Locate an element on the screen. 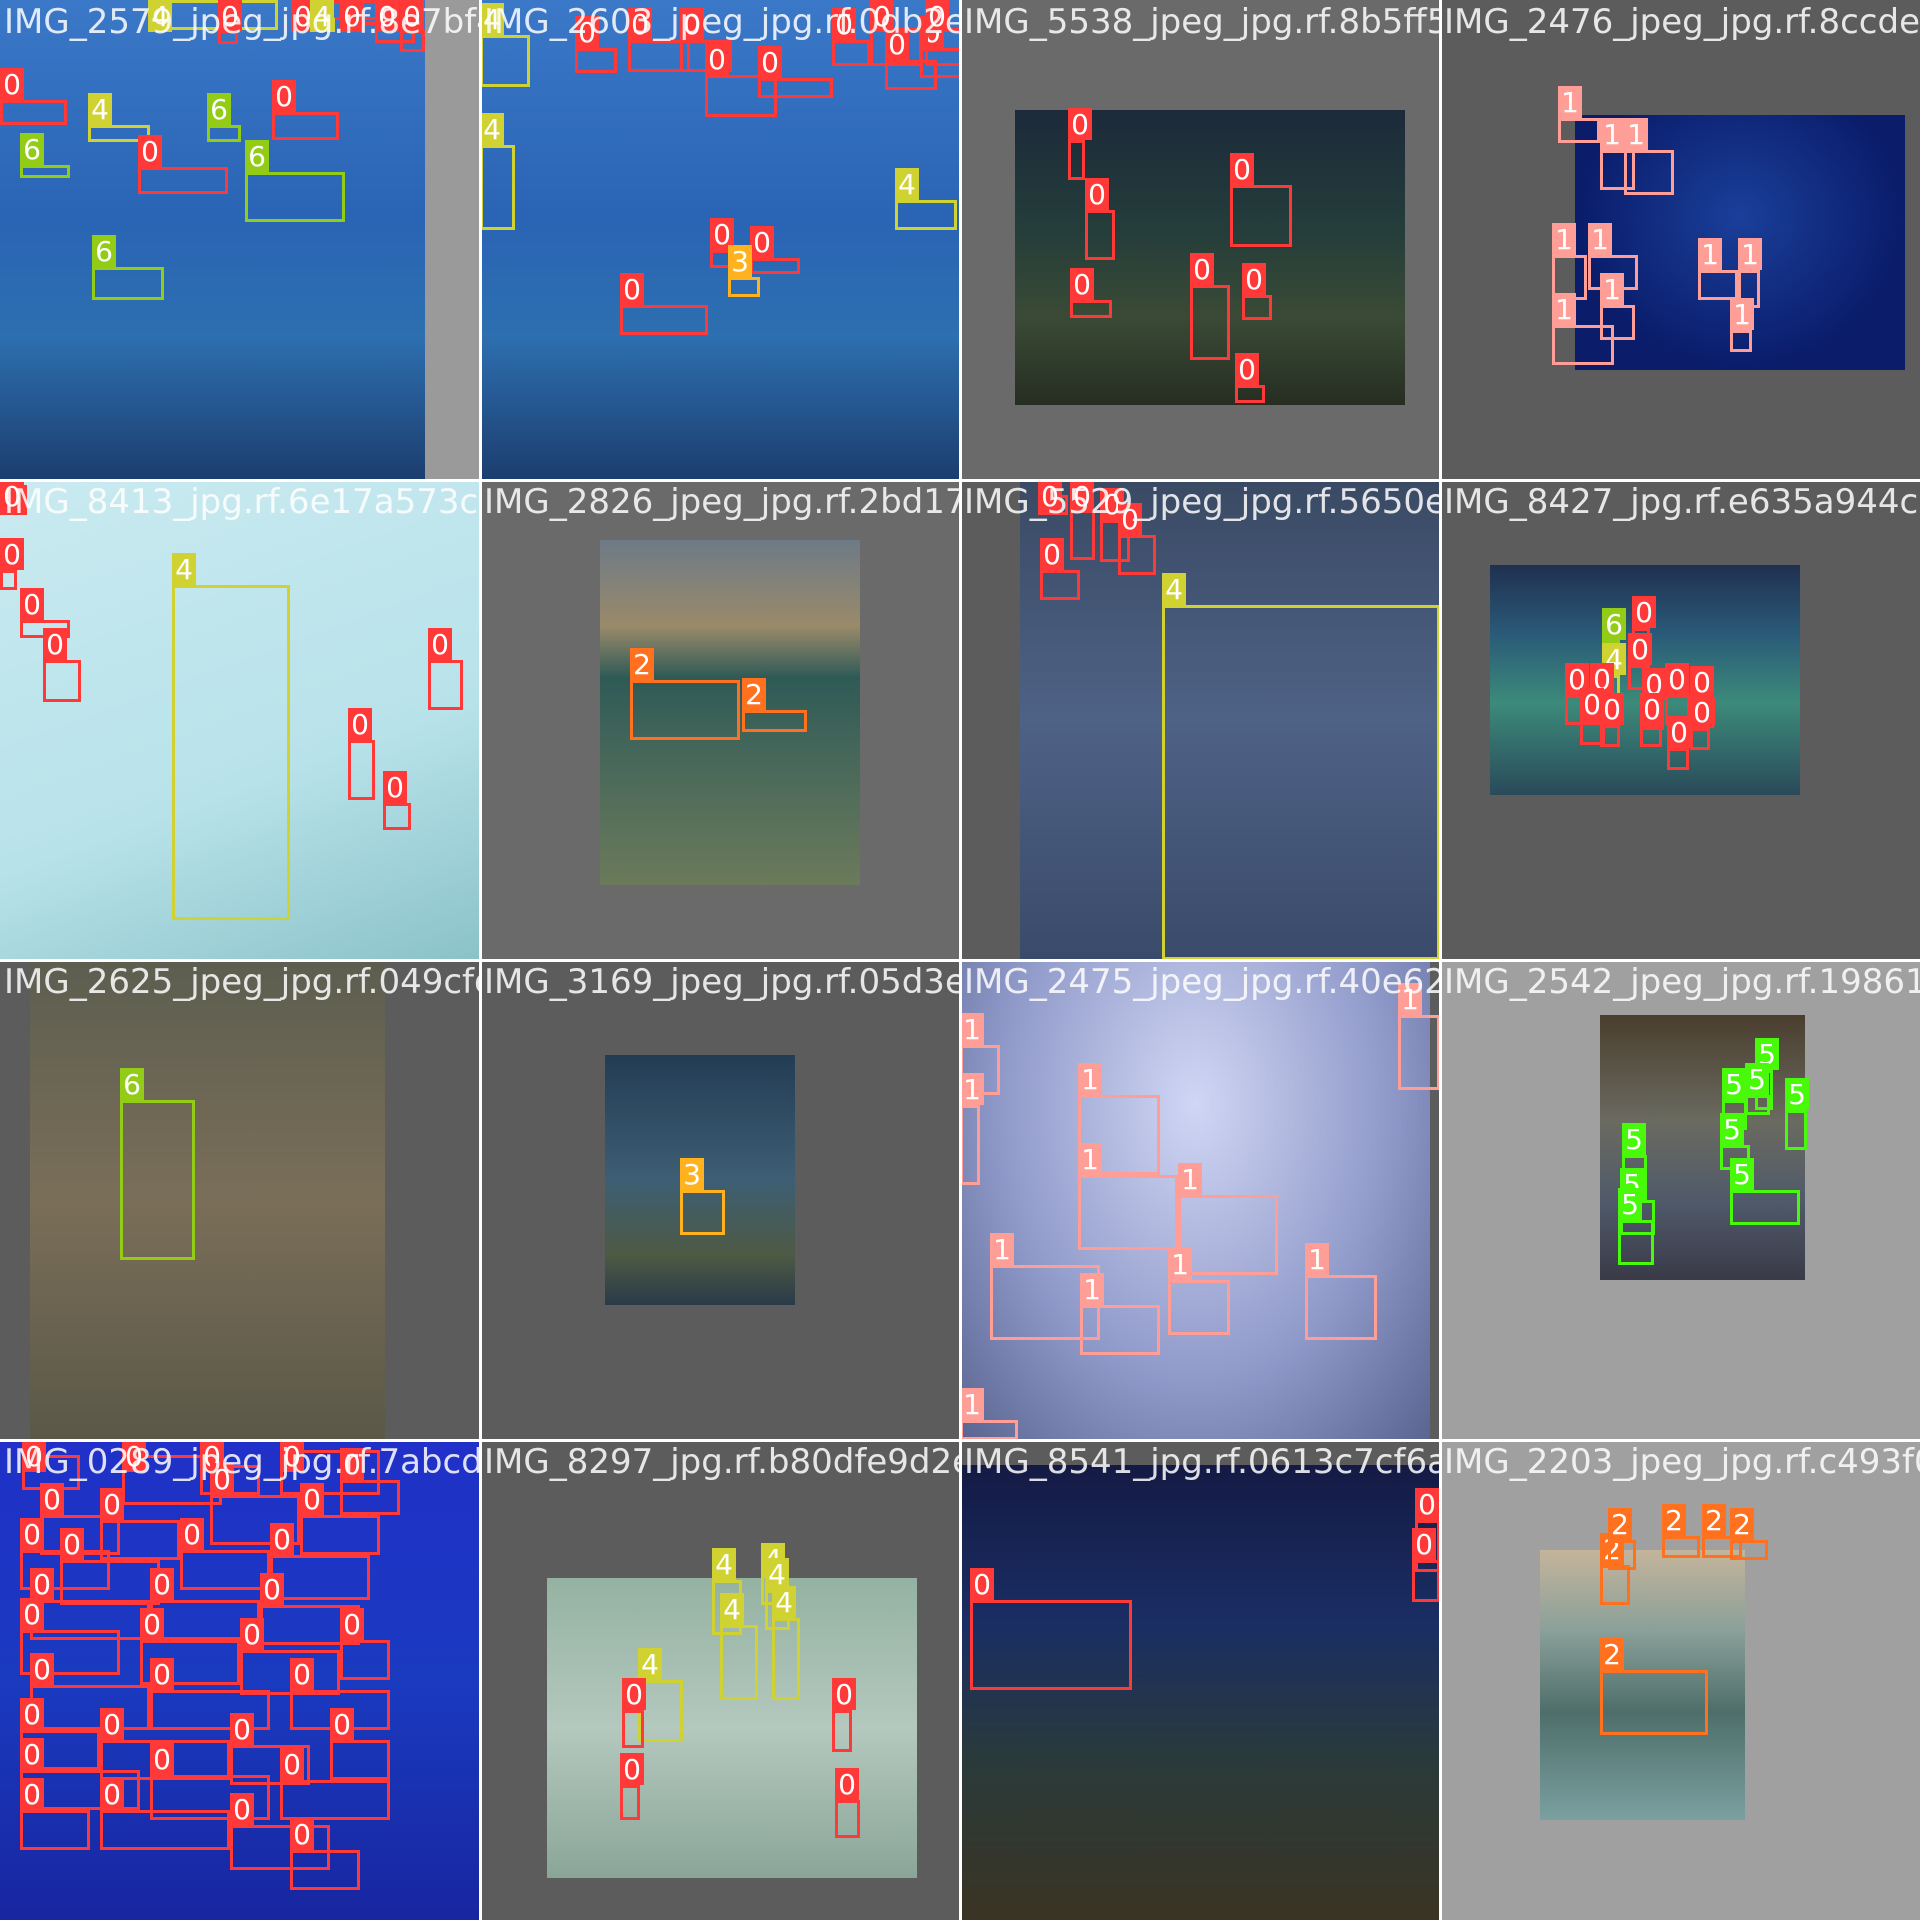 The width and height of the screenshot is (1920, 1920). grid-divider-vertical is located at coordinates (1440, 960).